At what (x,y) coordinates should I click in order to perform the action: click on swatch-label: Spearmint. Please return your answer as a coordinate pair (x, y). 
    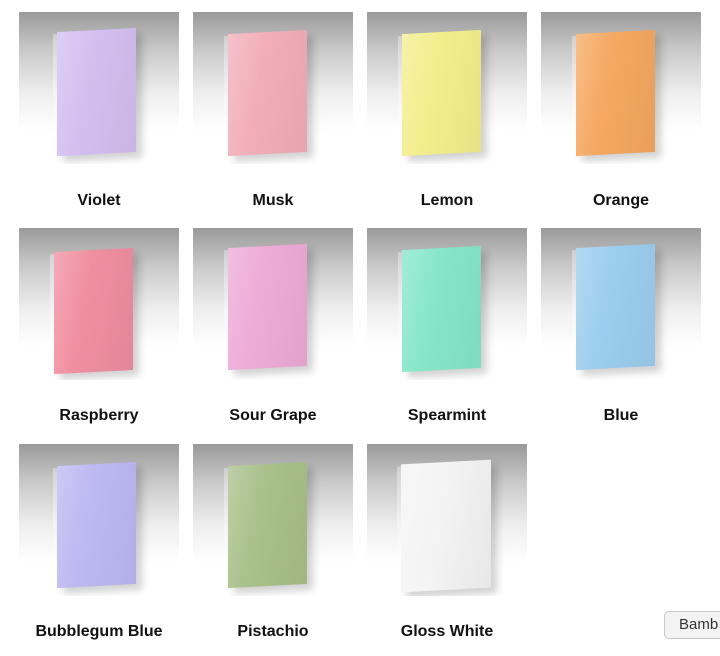
    Looking at the image, I should click on (447, 415).